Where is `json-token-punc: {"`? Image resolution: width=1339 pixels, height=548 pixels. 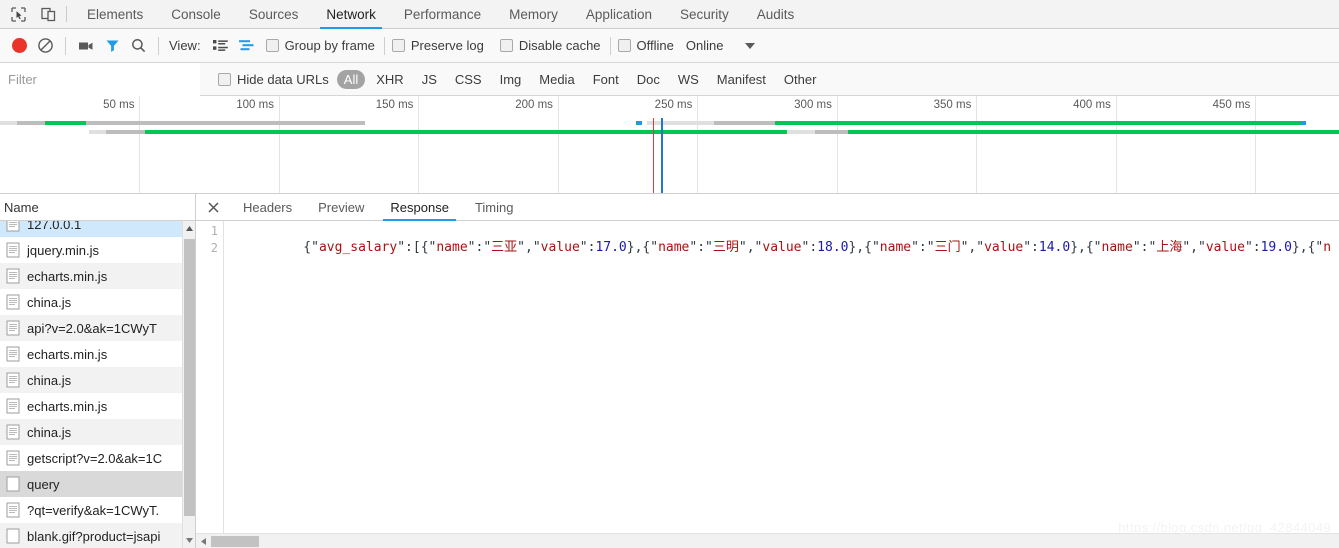 json-token-punc: {" is located at coordinates (311, 247).